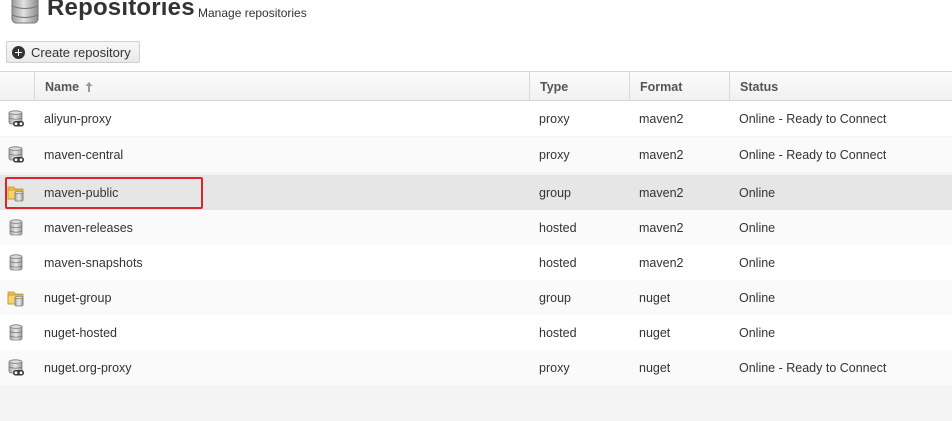 The height and width of the screenshot is (421, 952). What do you see at coordinates (78, 118) in the screenshot?
I see `row-name: aliyun-proxy` at bounding box center [78, 118].